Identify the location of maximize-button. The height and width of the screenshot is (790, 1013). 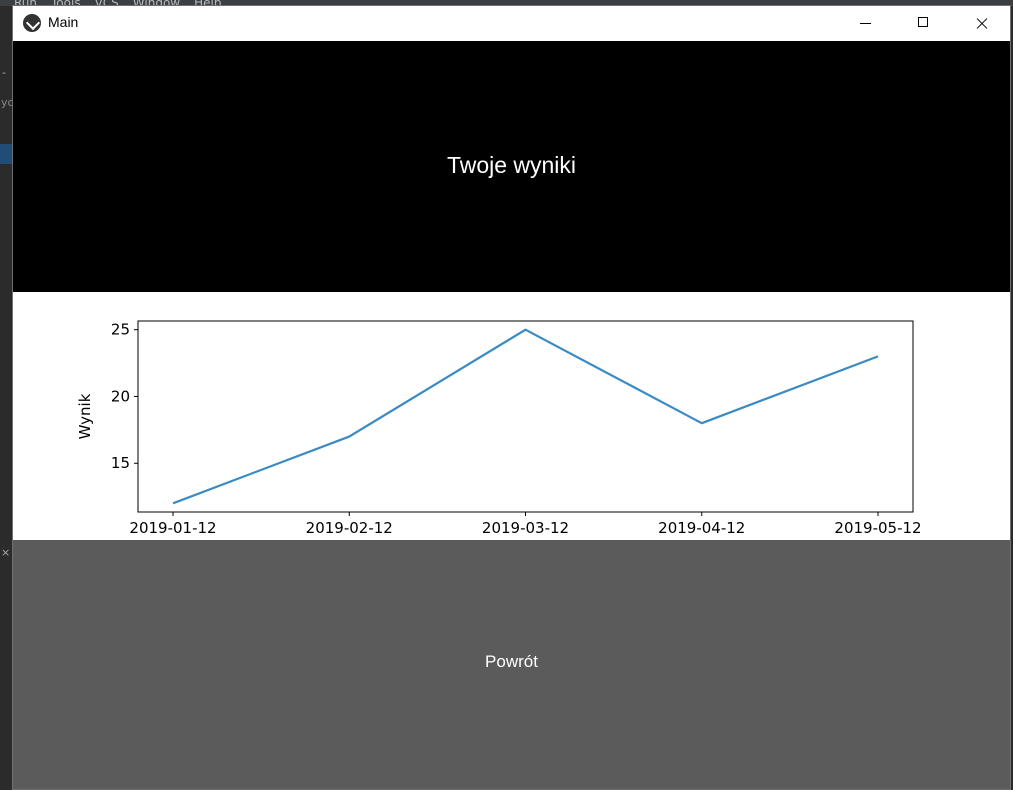
(924, 23).